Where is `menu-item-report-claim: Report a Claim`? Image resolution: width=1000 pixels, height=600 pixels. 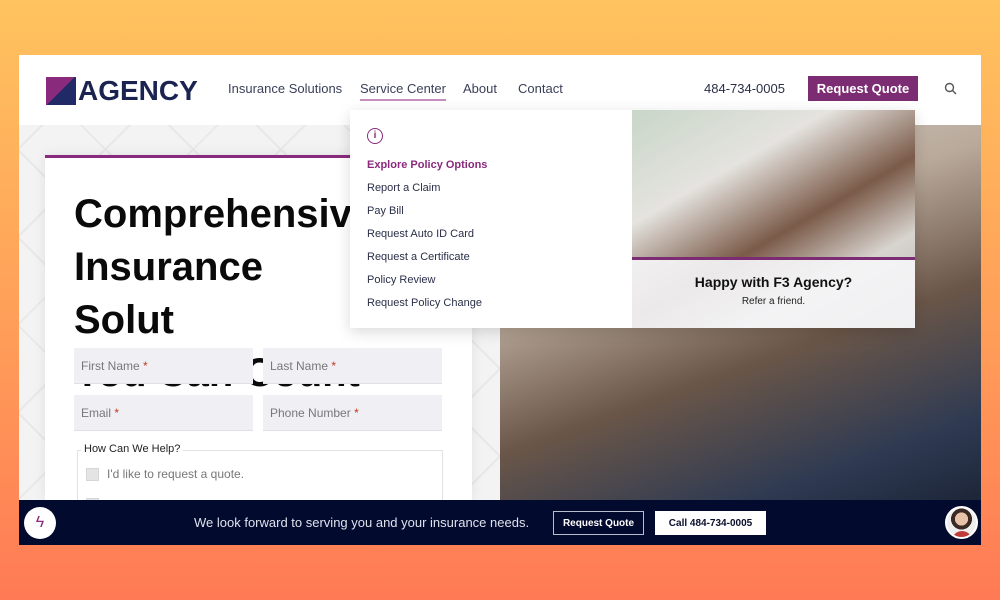 menu-item-report-claim: Report a Claim is located at coordinates (403, 188).